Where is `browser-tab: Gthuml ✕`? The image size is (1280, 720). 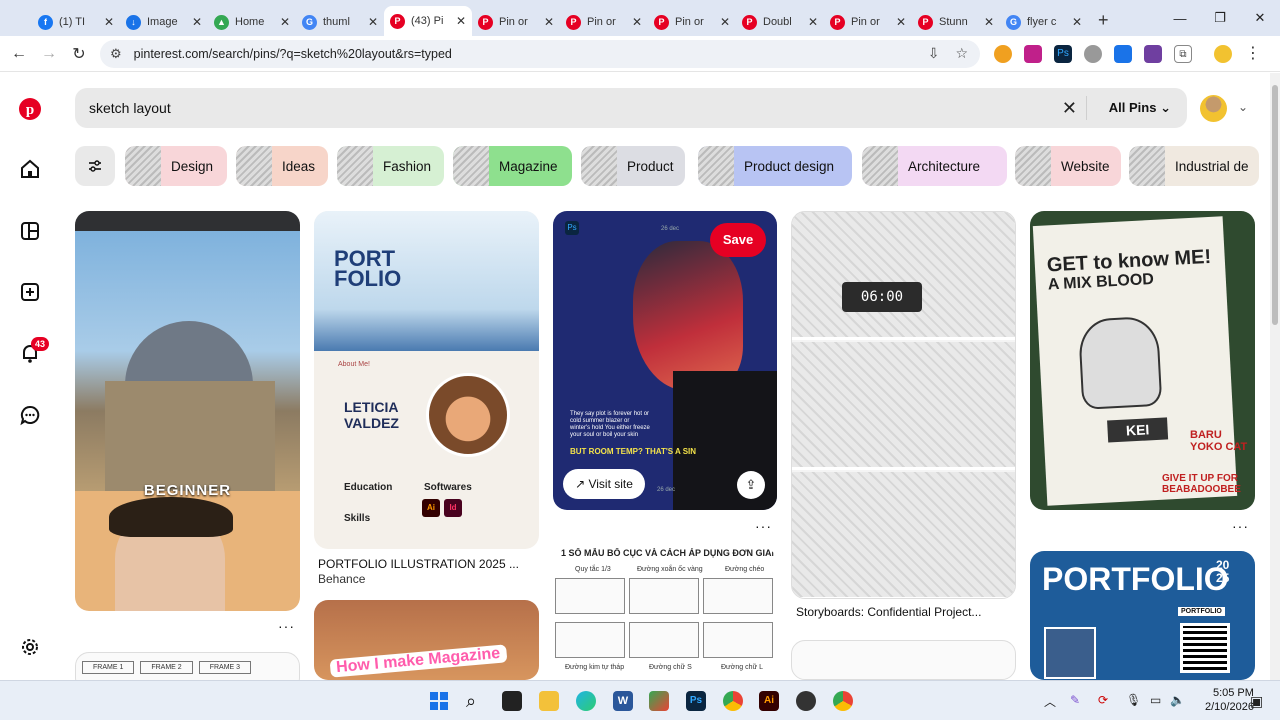
browser-tab: Gthuml ✕ is located at coordinates (340, 22).